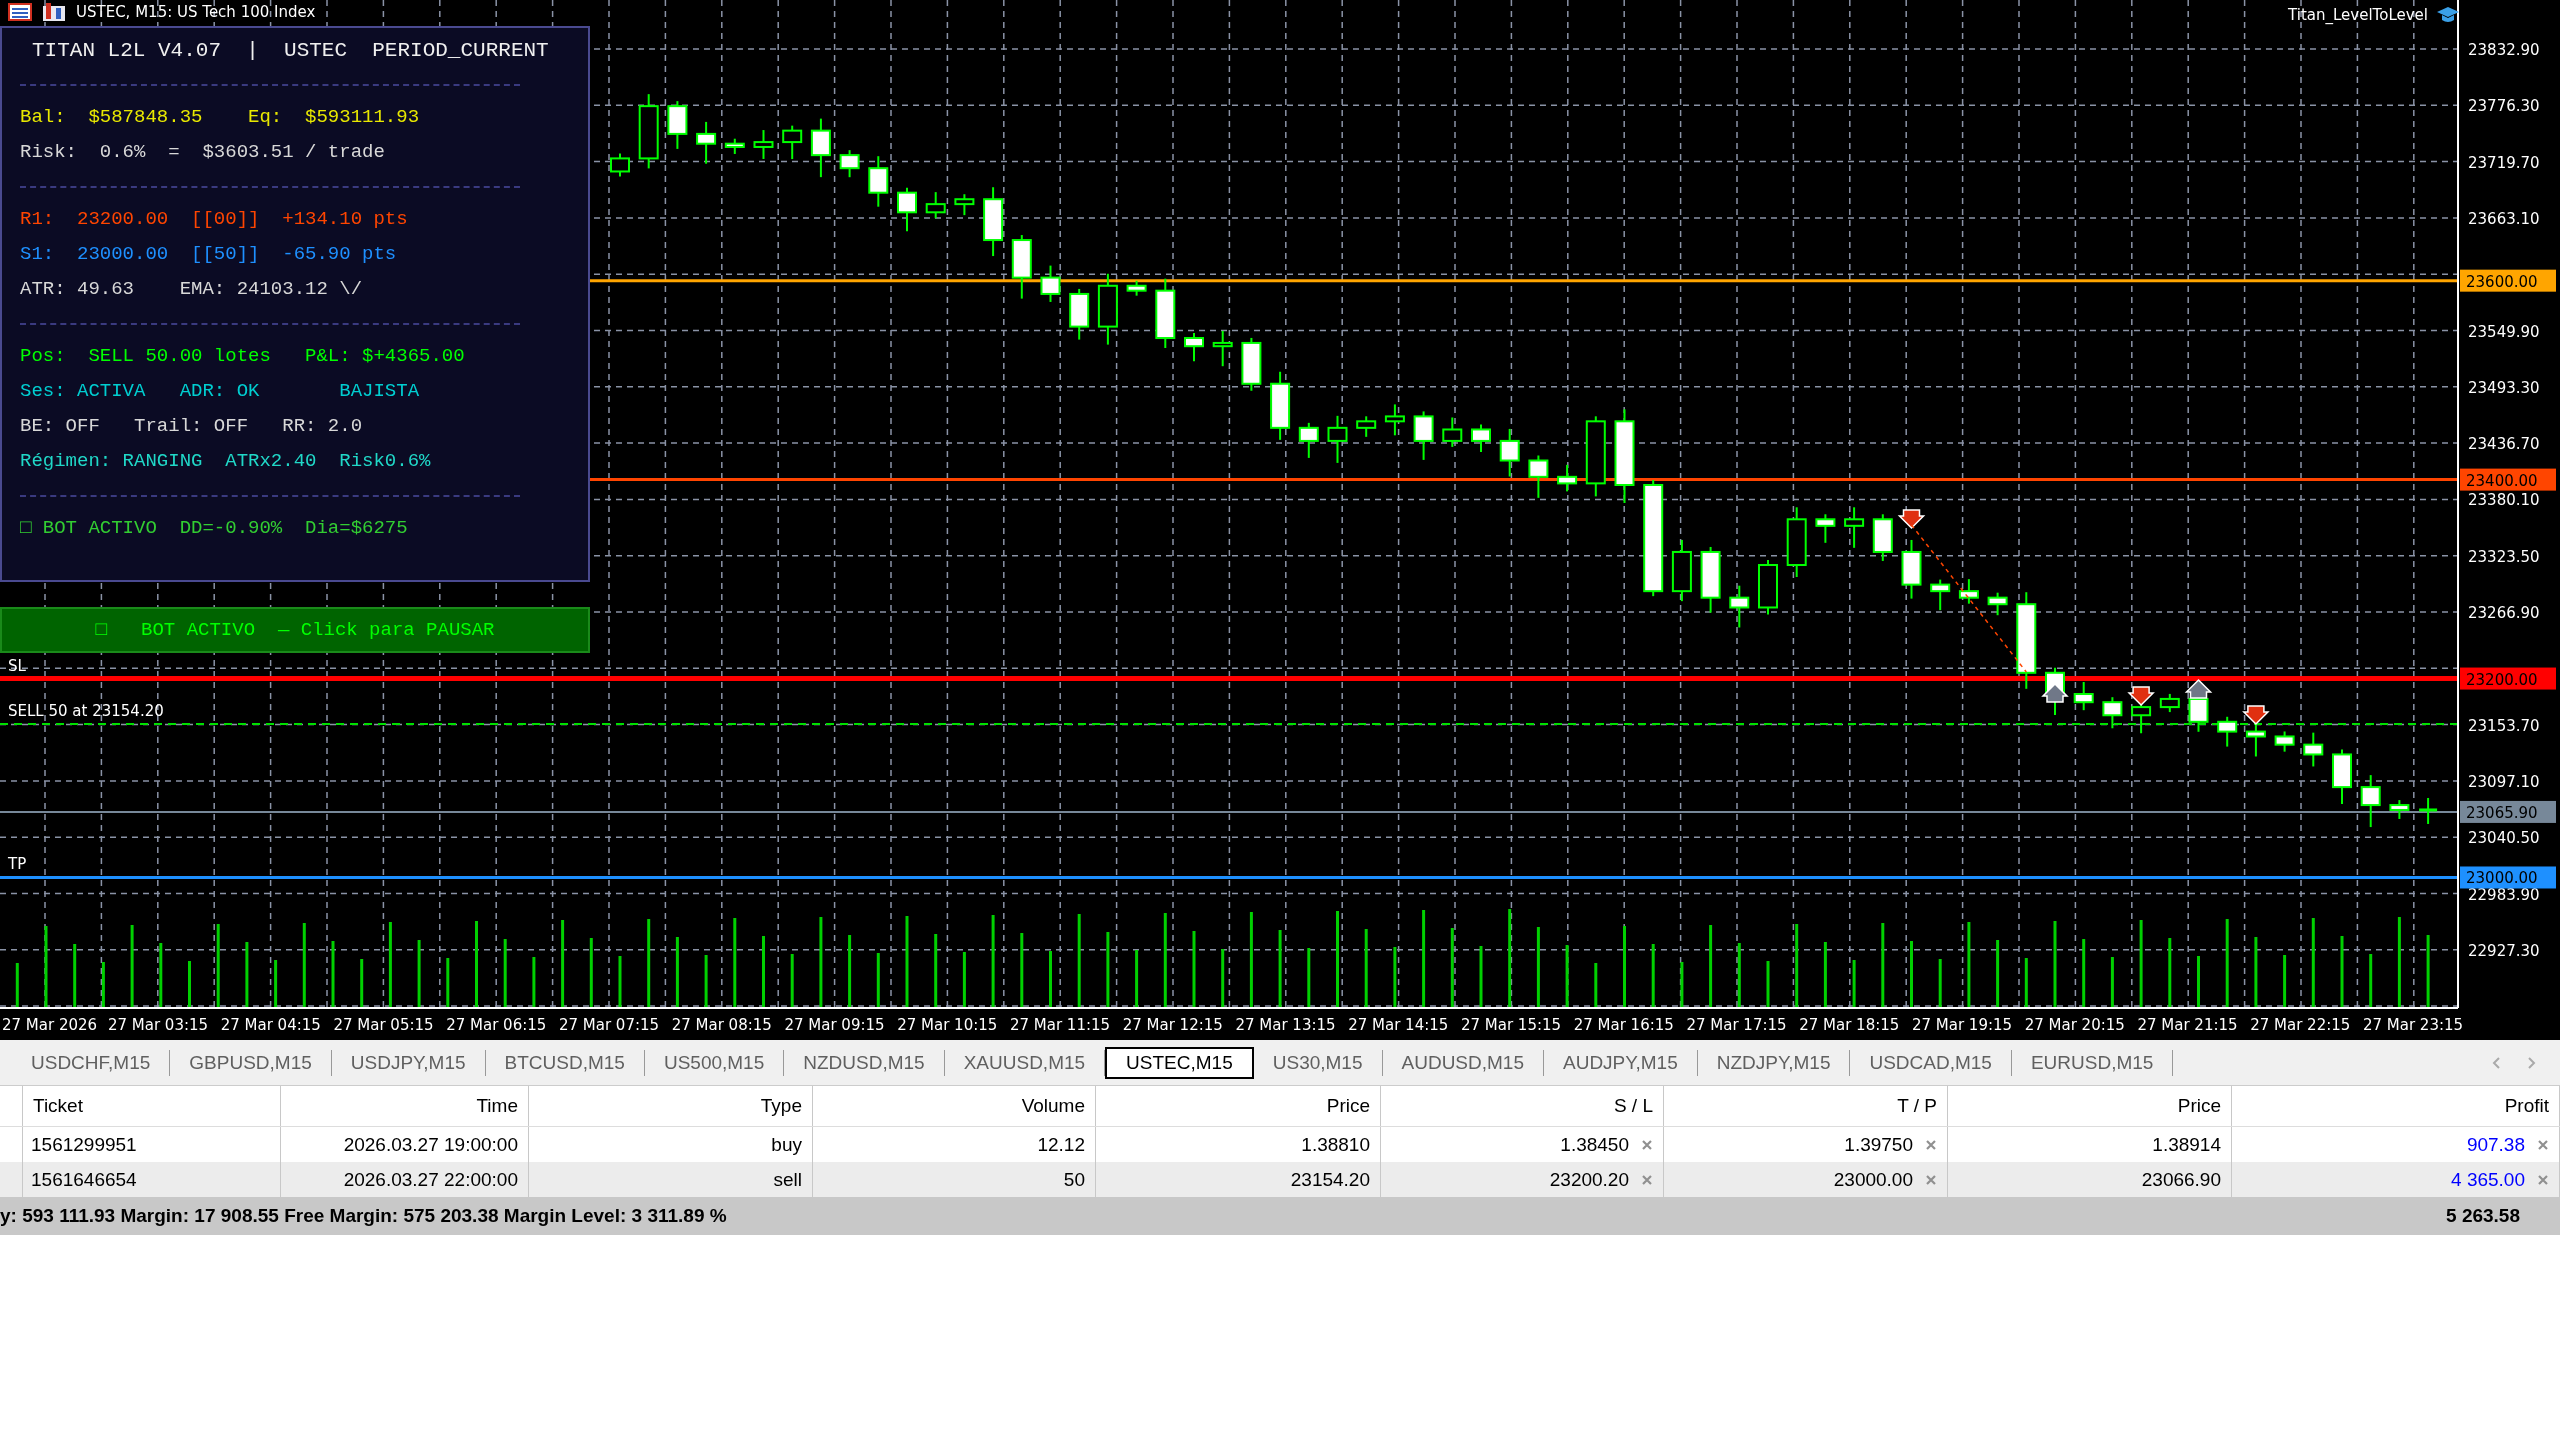 The image size is (2560, 1440). What do you see at coordinates (1873, 1179) in the screenshot?
I see `table-cell: 23000.00` at bounding box center [1873, 1179].